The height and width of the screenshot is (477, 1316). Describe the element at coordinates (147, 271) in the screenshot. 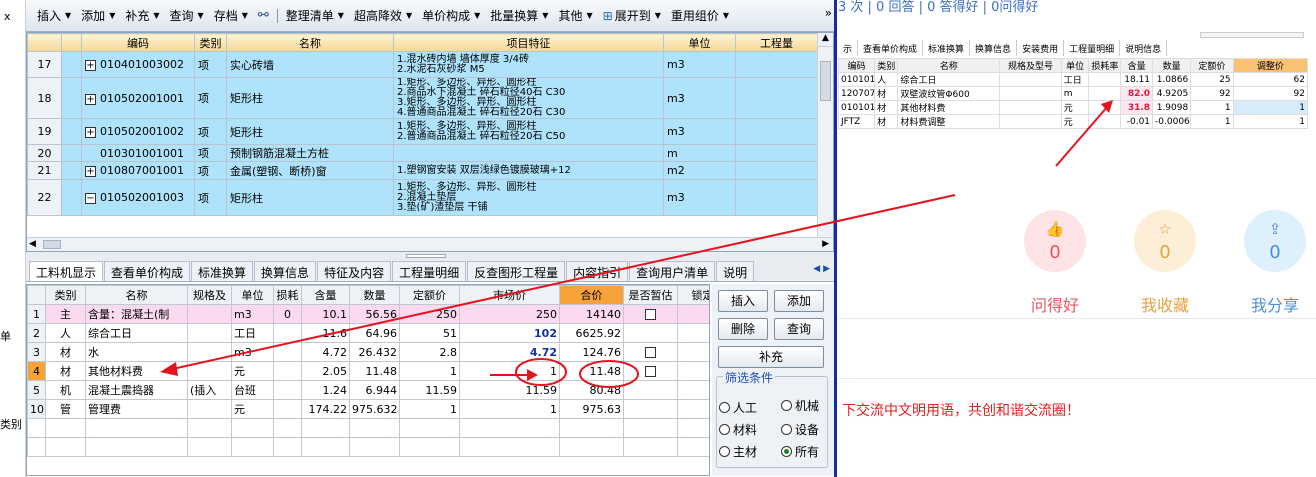

I see `tab-unit-price: 查看单价构成` at that location.